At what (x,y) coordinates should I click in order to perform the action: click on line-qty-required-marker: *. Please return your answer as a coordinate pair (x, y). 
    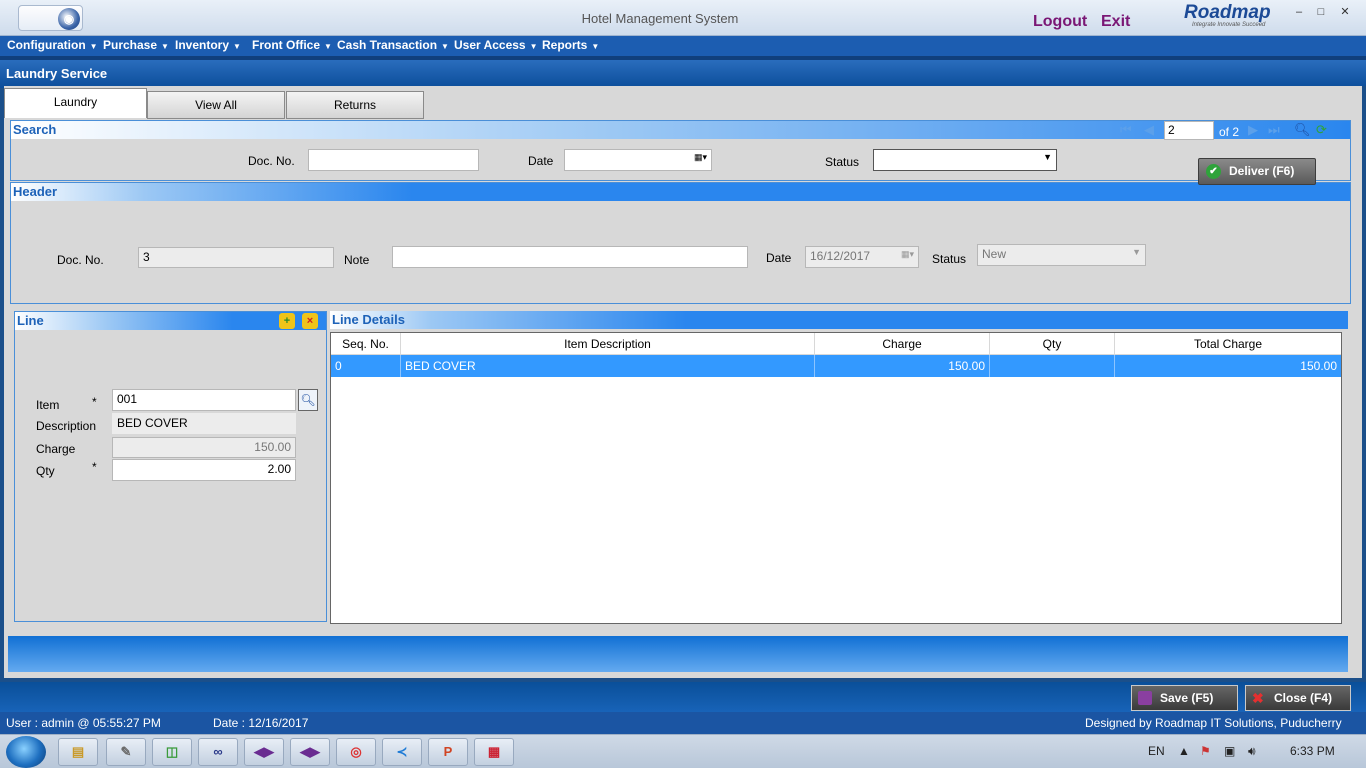
    Looking at the image, I should click on (94, 467).